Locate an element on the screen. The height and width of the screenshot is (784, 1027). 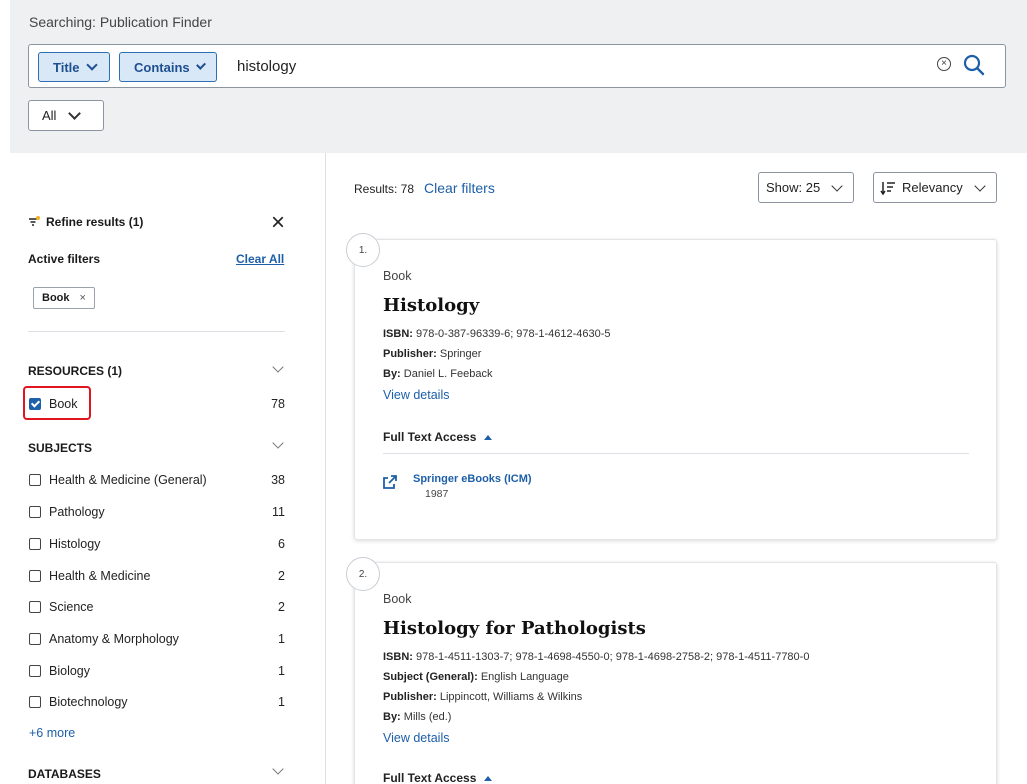
external-link-icon is located at coordinates (390, 482).